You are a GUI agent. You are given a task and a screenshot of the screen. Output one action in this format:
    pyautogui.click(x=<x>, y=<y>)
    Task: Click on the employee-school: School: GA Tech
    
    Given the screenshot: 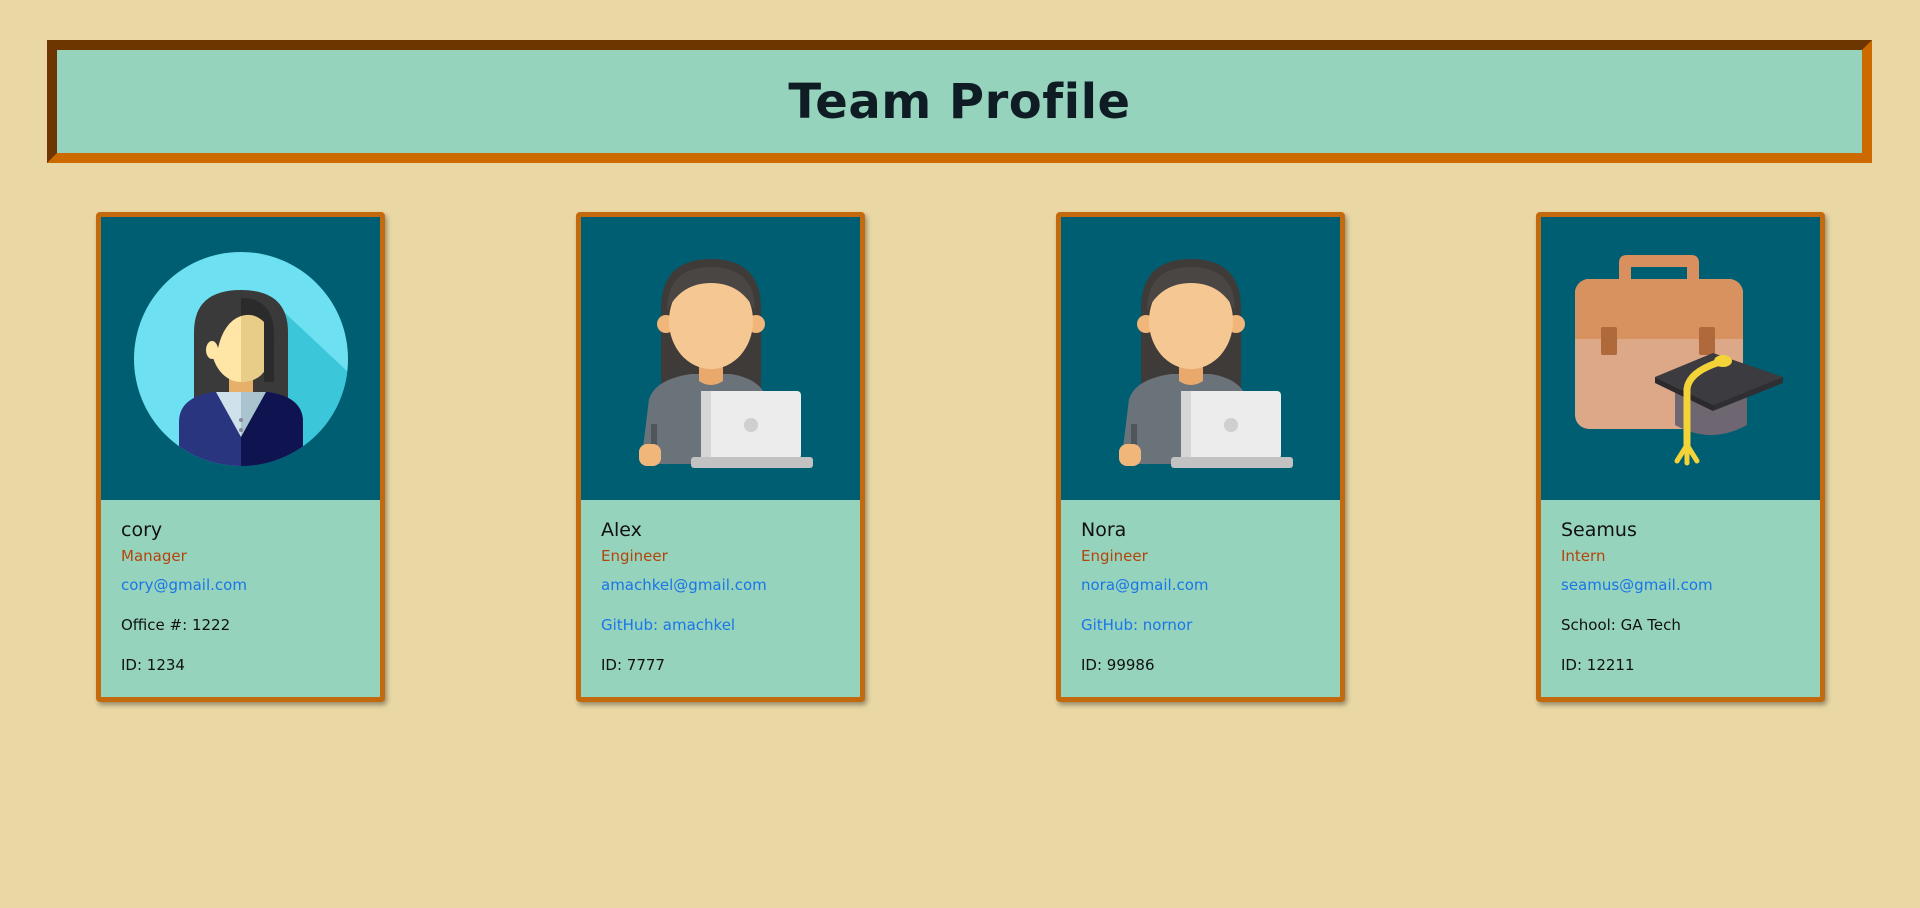 What is the action you would take?
    pyautogui.click(x=1621, y=624)
    